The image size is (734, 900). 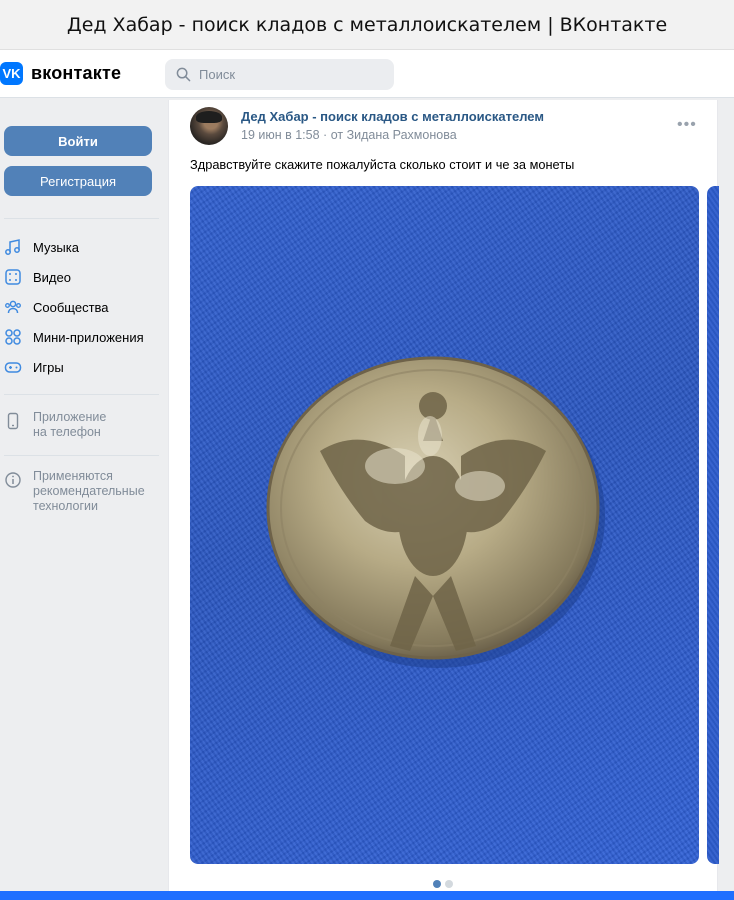 What do you see at coordinates (32, 367) in the screenshot?
I see `sidebar-item-games: Игры` at bounding box center [32, 367].